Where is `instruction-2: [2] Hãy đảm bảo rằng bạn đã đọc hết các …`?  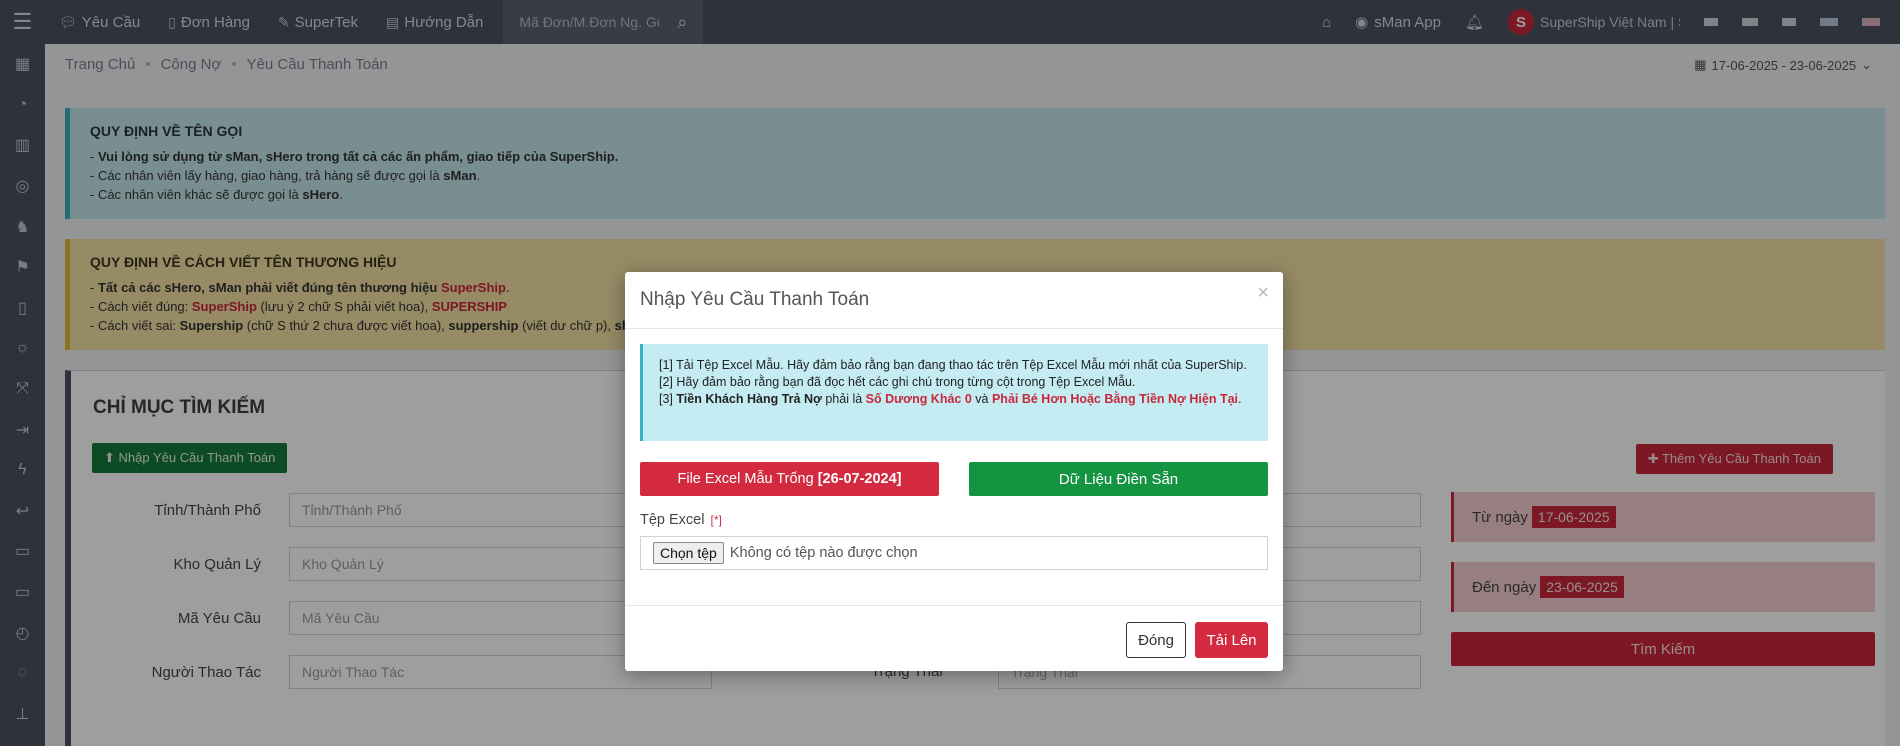
instruction-2: [2] Hãy đảm bảo rằng bạn đã đọc hết các … is located at coordinates (897, 382).